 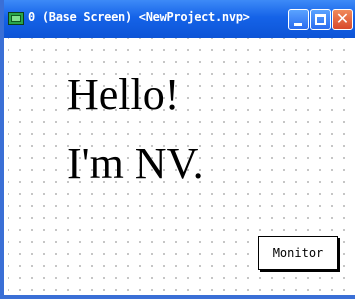 I want to click on minimize-button, so click(x=298, y=19).